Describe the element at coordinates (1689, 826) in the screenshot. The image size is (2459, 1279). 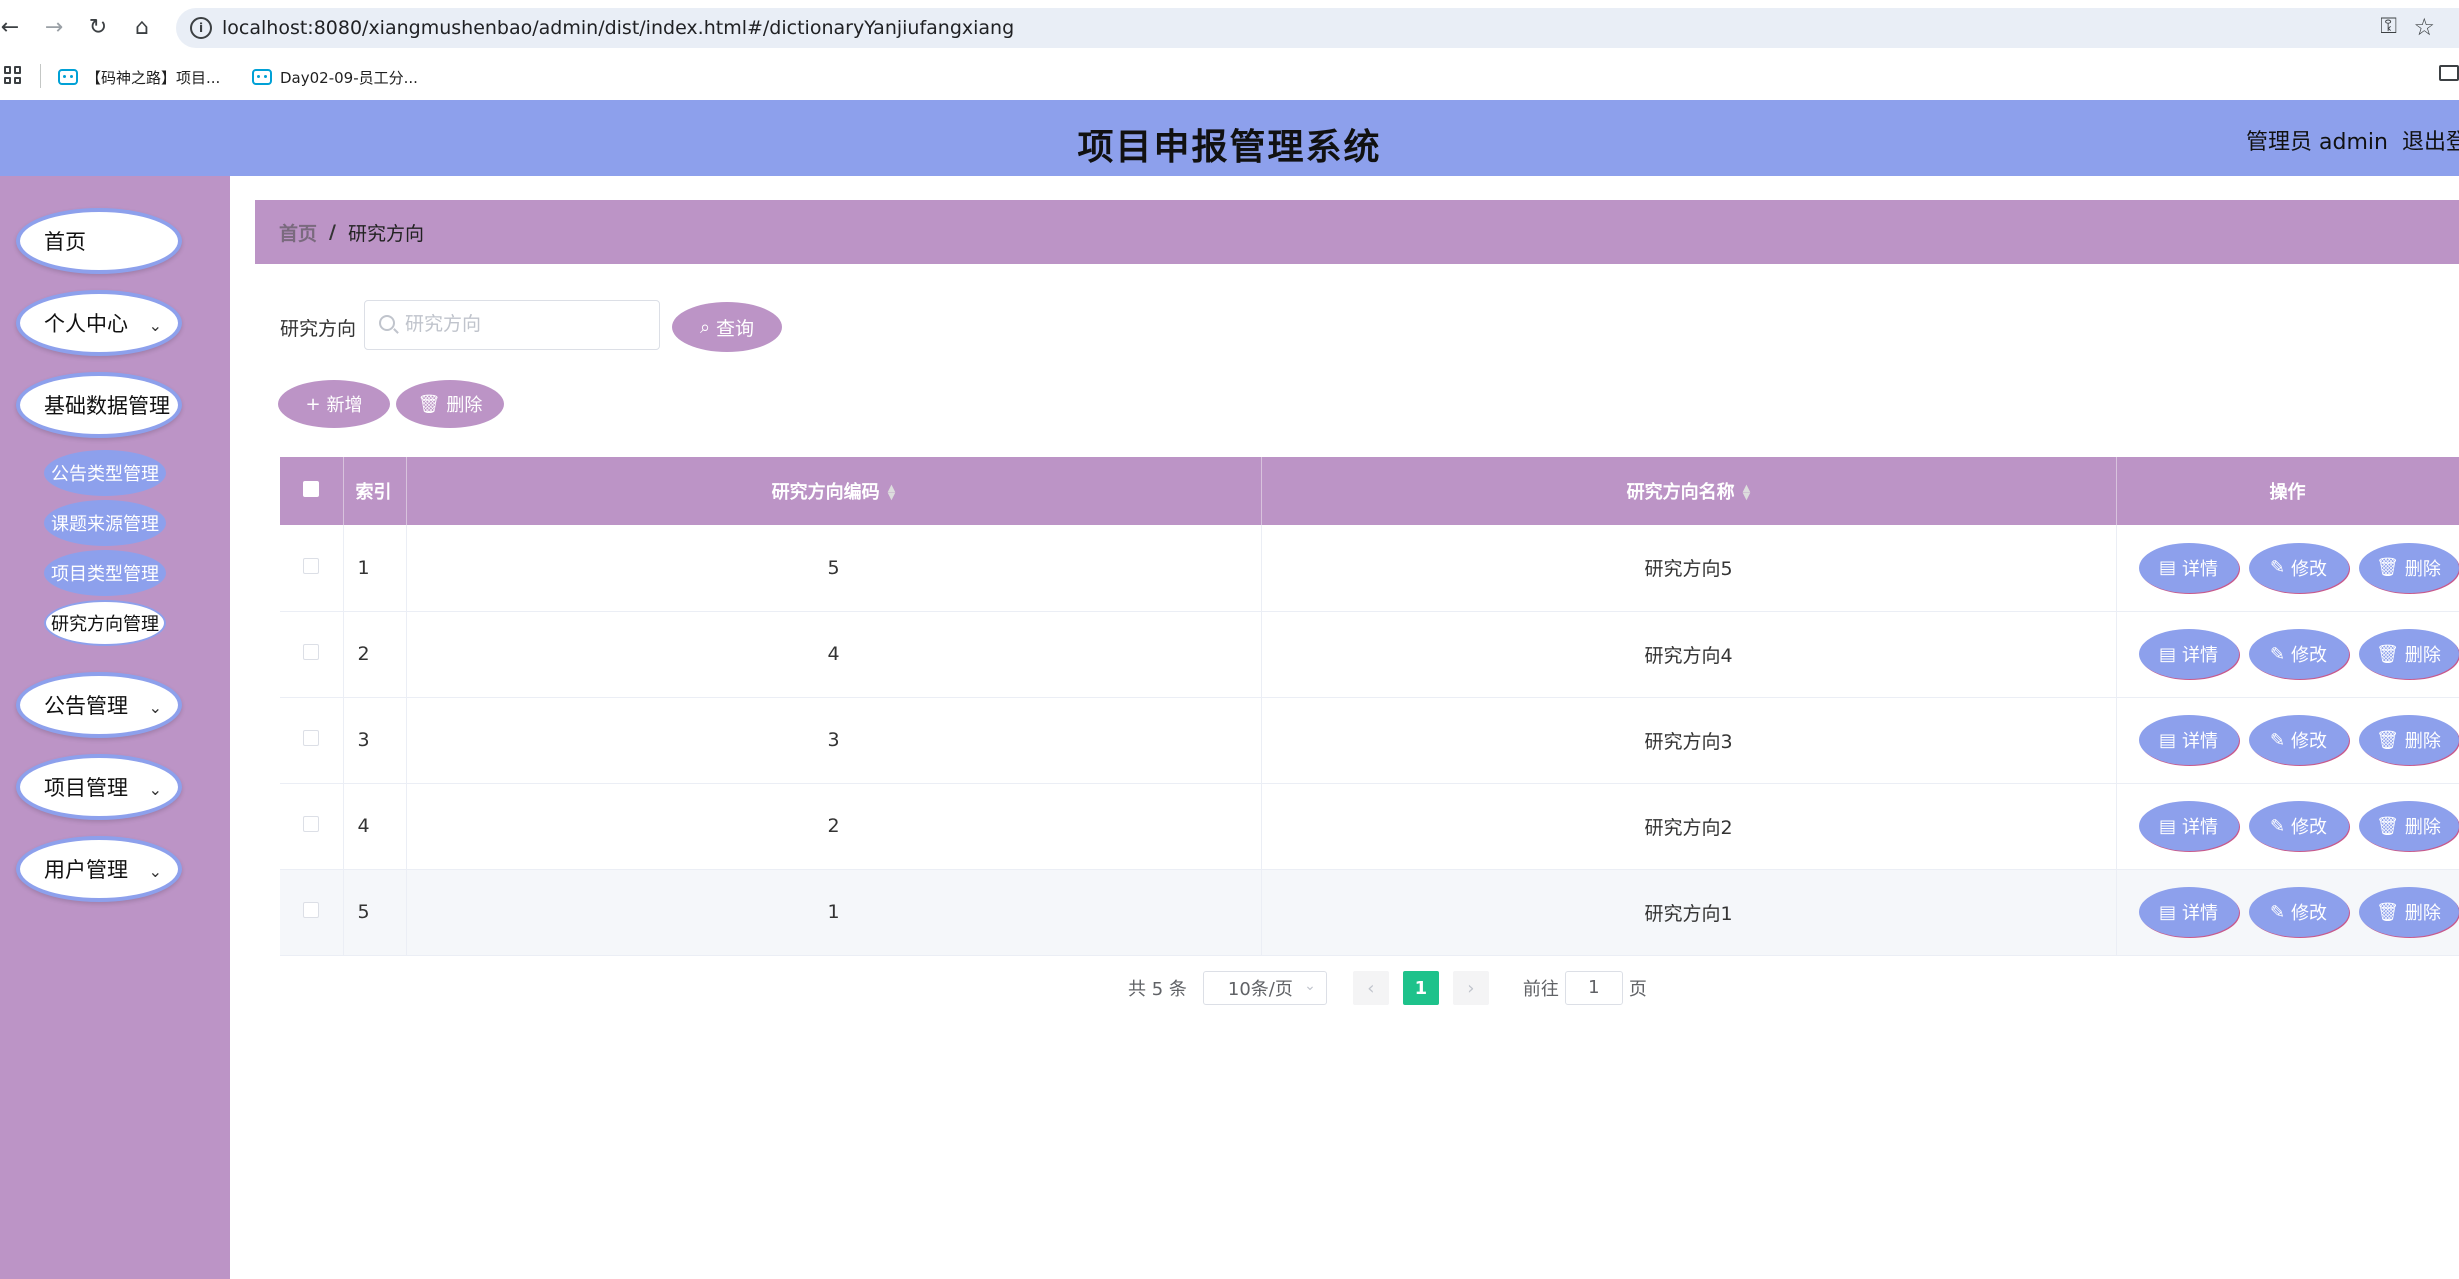
I see `cell-name: 研究方向2` at that location.